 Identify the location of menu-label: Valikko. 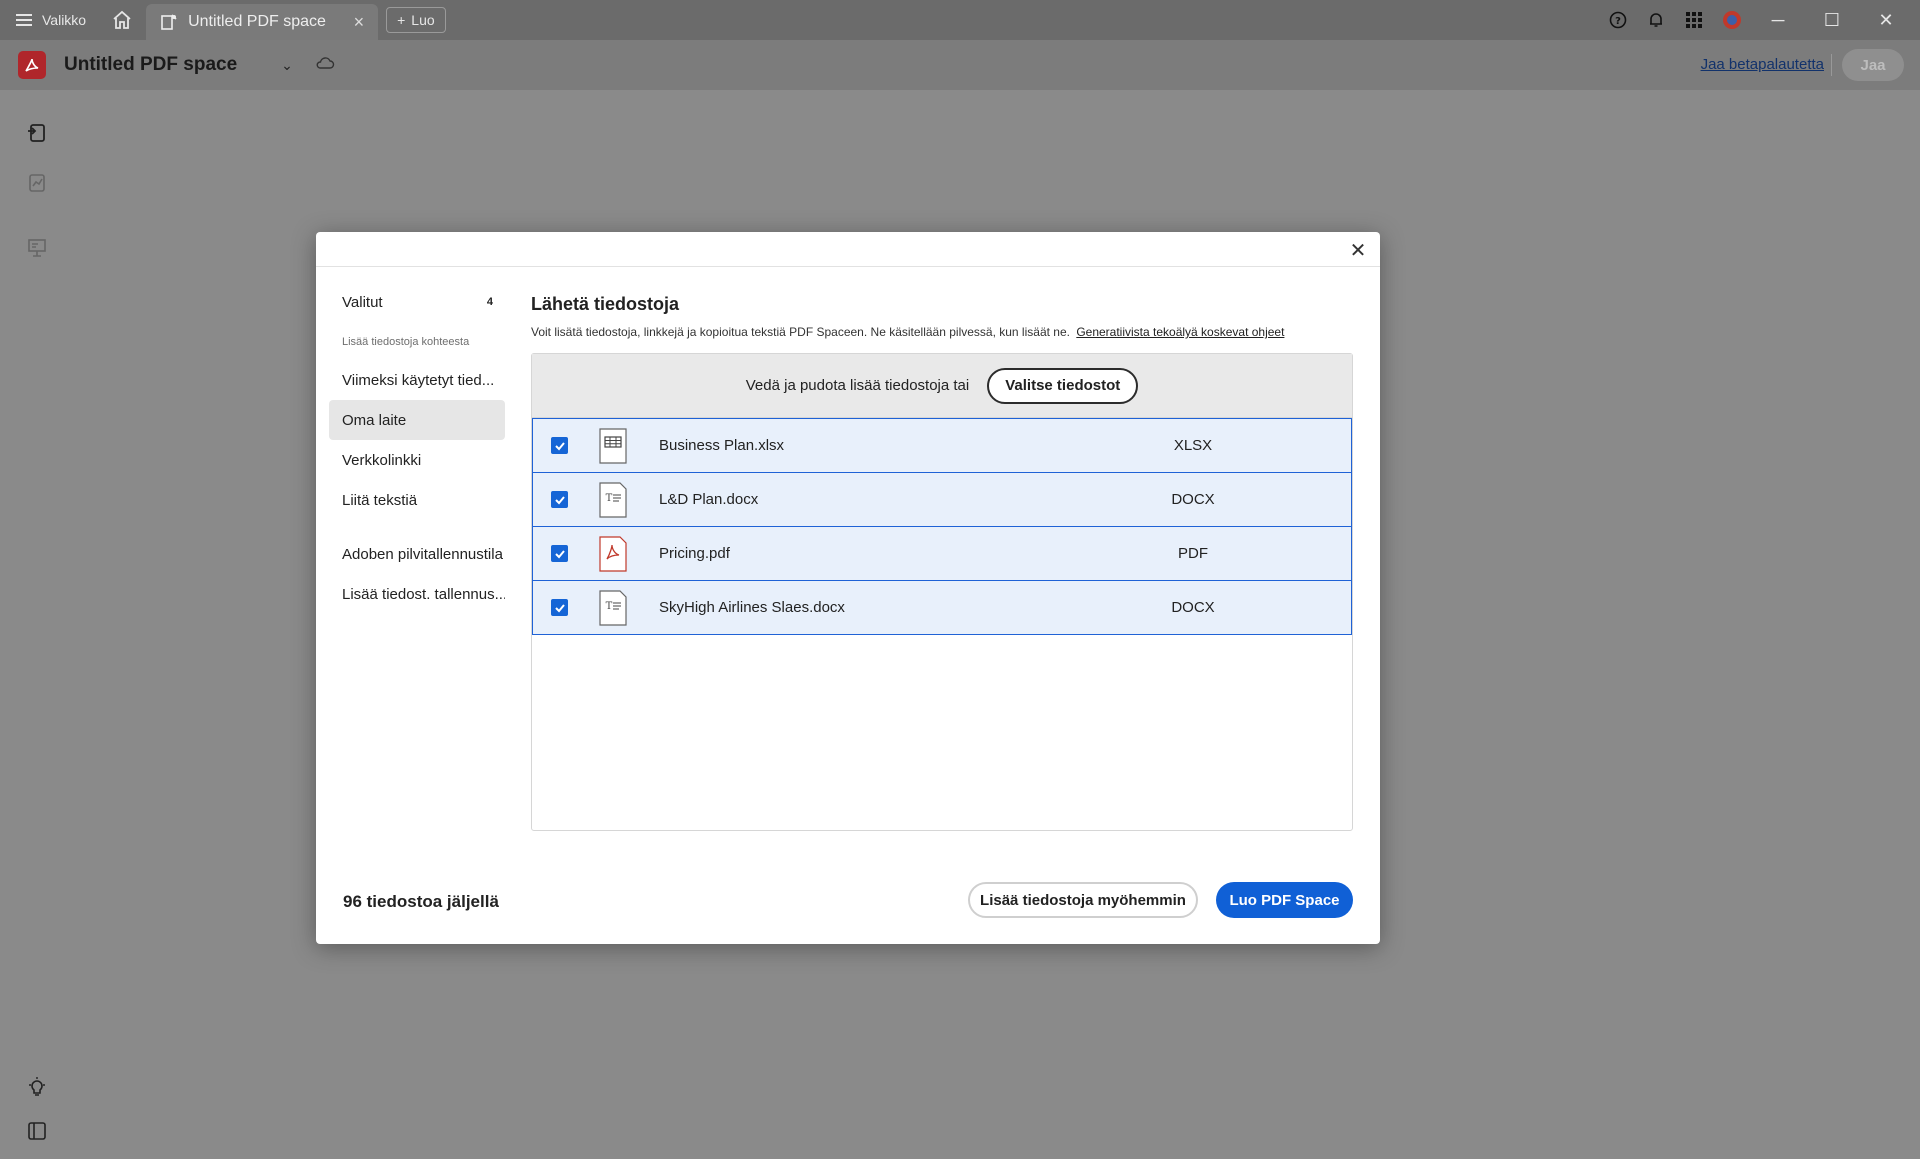
(64, 20).